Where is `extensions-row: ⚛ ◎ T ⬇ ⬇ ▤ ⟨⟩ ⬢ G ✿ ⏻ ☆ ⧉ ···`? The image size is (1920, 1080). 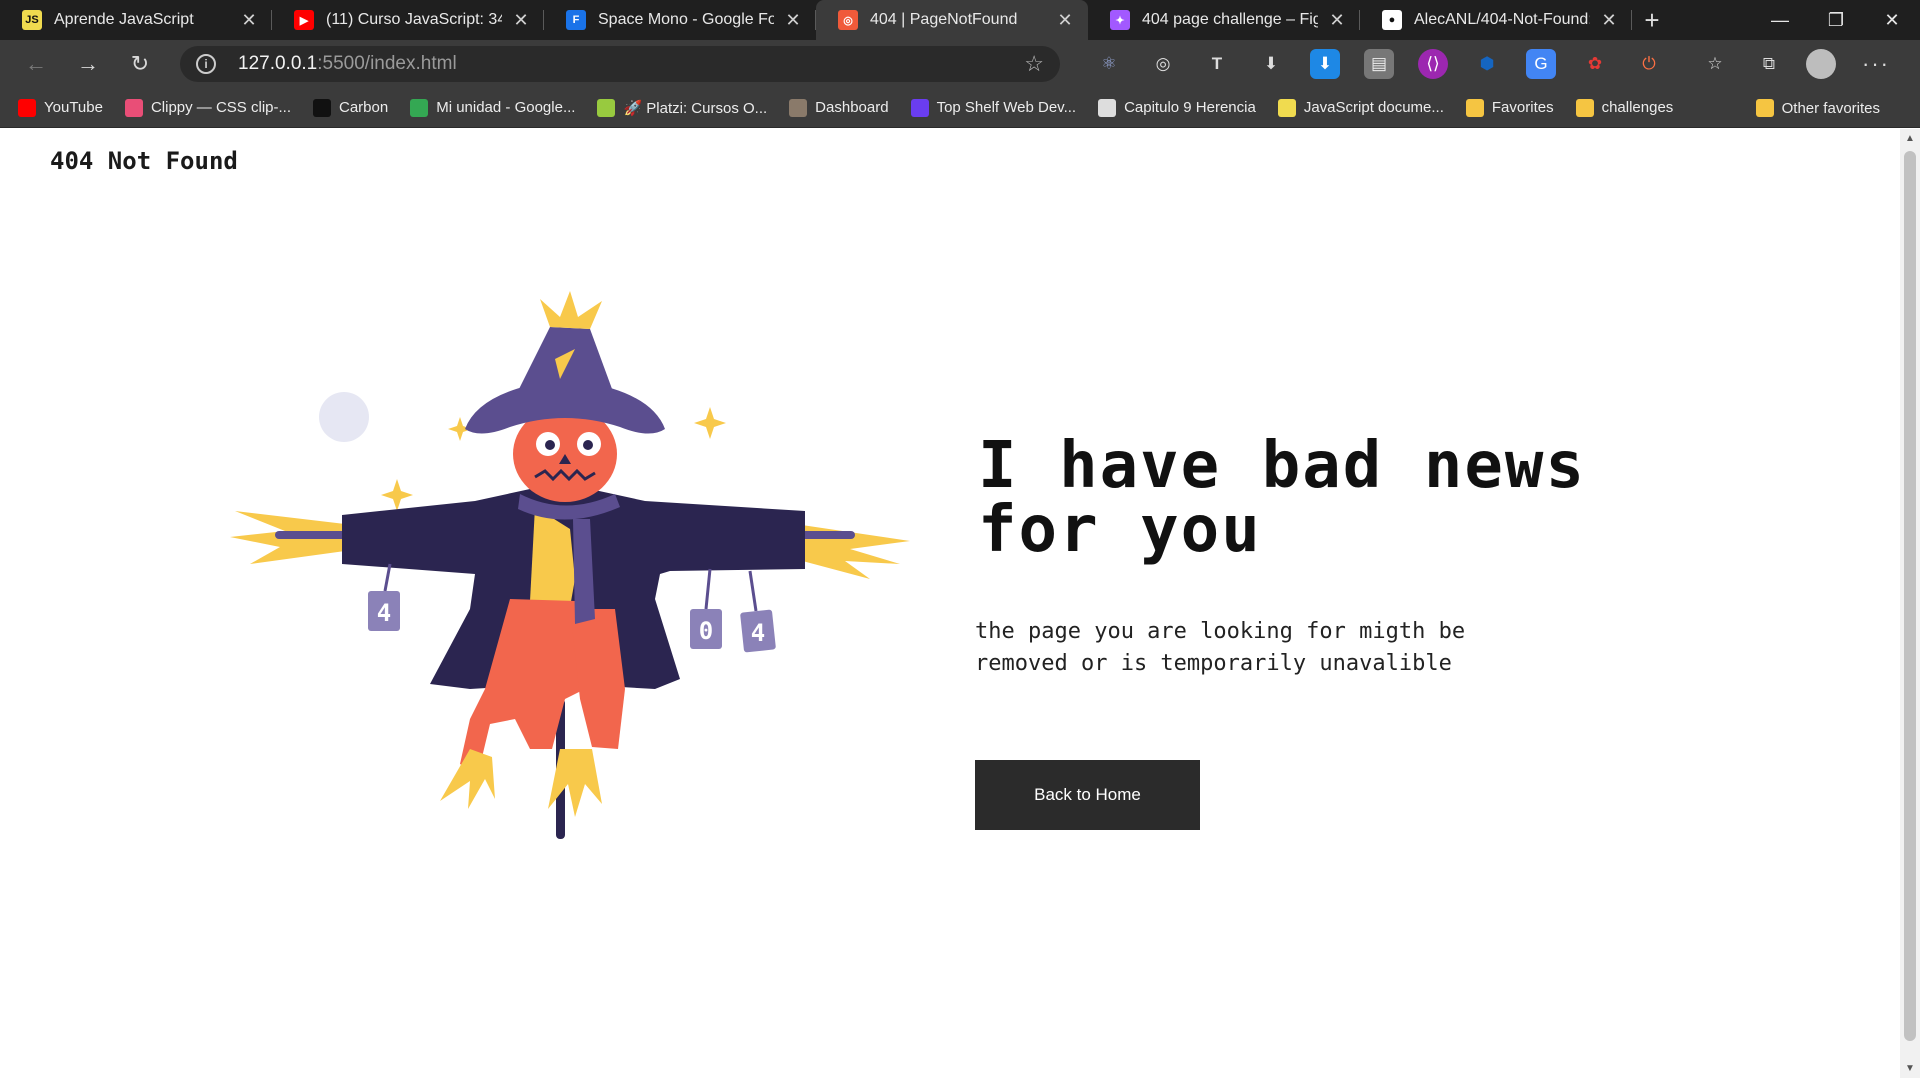 extensions-row: ⚛ ◎ T ⬇ ⬇ ▤ ⟨⟩ ⬢ G ✿ ⏻ ☆ ⧉ ··· is located at coordinates (1486, 64).